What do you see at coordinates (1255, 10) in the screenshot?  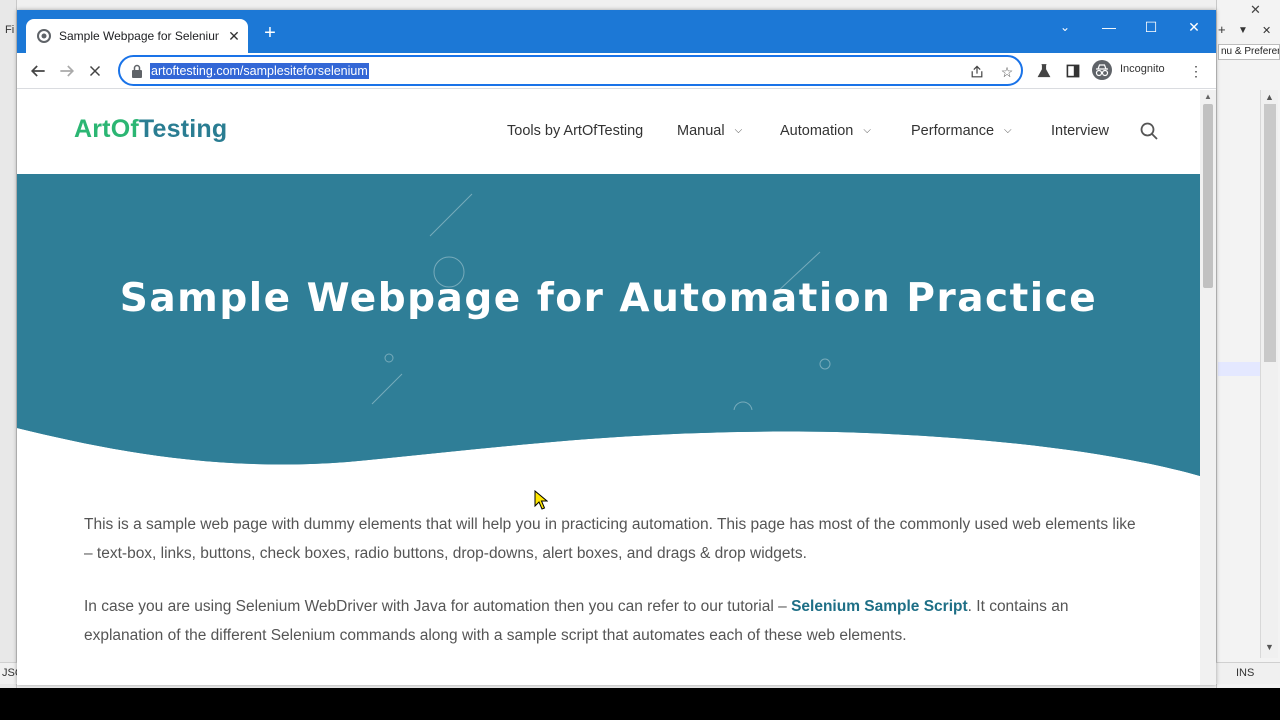 I see `background-close-icon: ✕` at bounding box center [1255, 10].